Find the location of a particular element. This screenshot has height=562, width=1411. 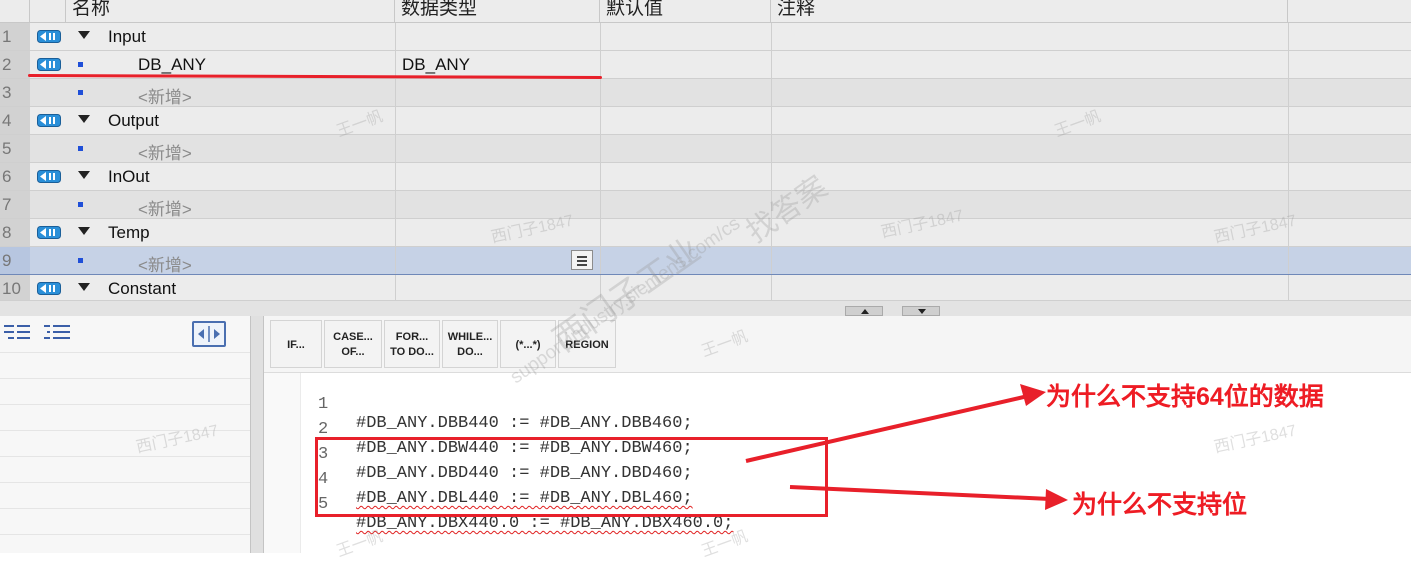

annotation-arrows is located at coordinates (906, 447).